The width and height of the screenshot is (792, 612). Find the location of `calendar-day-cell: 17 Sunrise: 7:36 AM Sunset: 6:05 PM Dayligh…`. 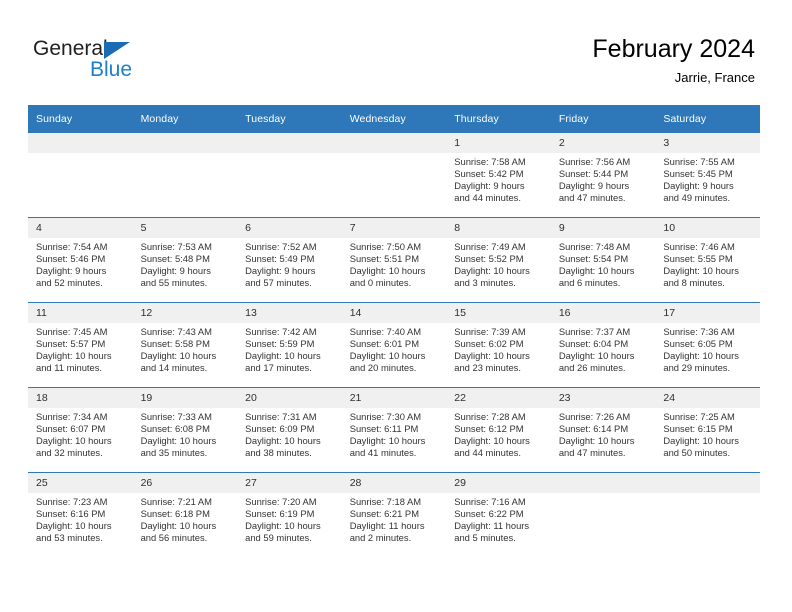

calendar-day-cell: 17 Sunrise: 7:36 AM Sunset: 6:05 PM Dayligh… is located at coordinates (707, 345).